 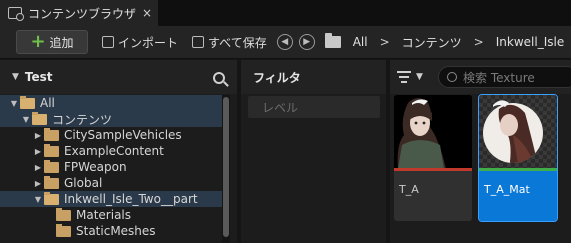 What do you see at coordinates (82, 119) in the screenshot?
I see `tree-item-label: コンテンツ` at bounding box center [82, 119].